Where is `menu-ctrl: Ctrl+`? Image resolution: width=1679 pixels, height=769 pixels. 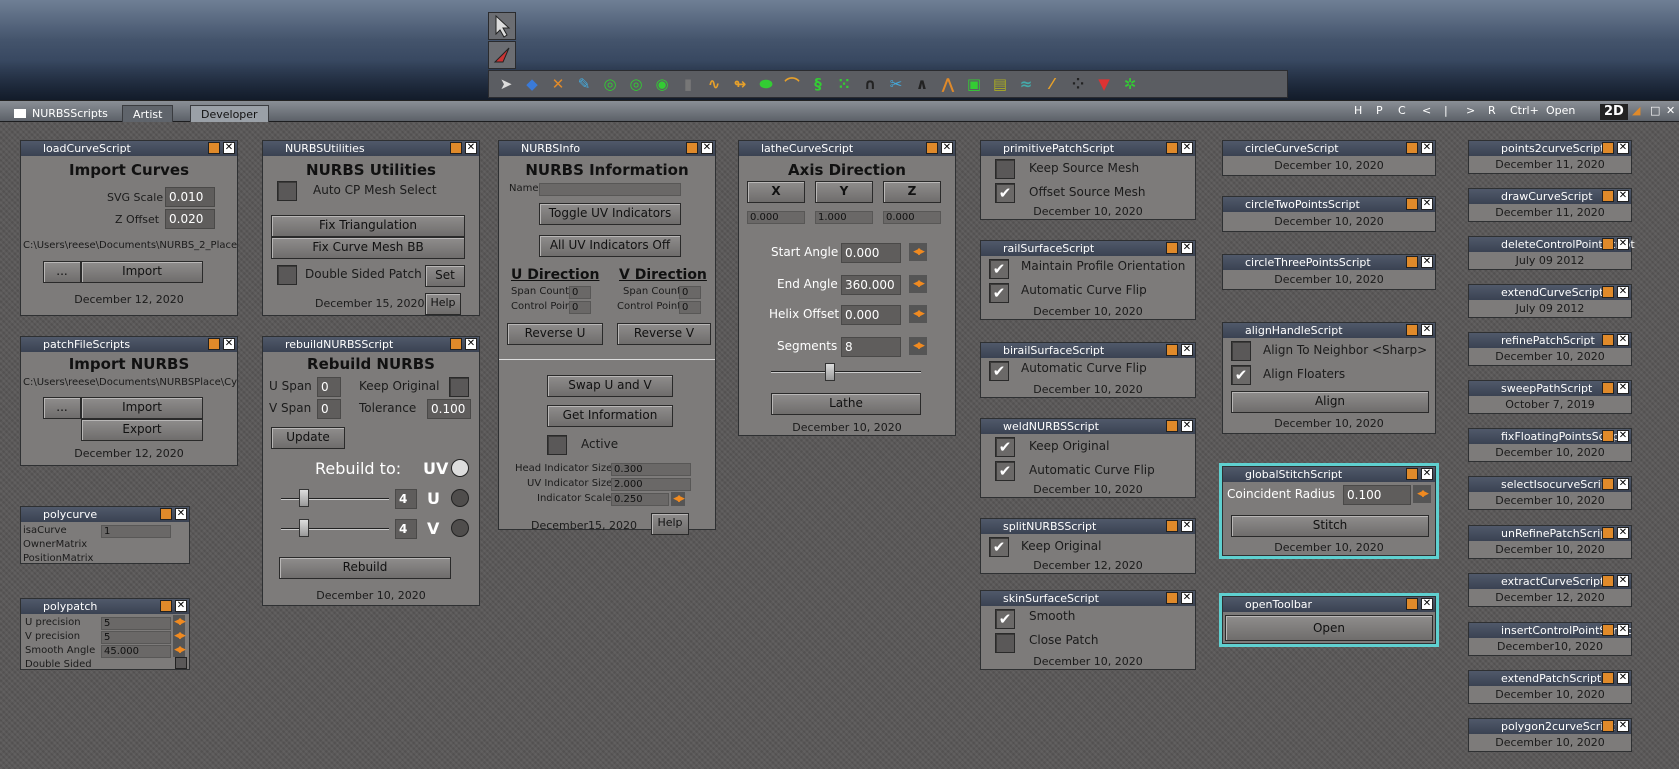
menu-ctrl: Ctrl+ is located at coordinates (1524, 112).